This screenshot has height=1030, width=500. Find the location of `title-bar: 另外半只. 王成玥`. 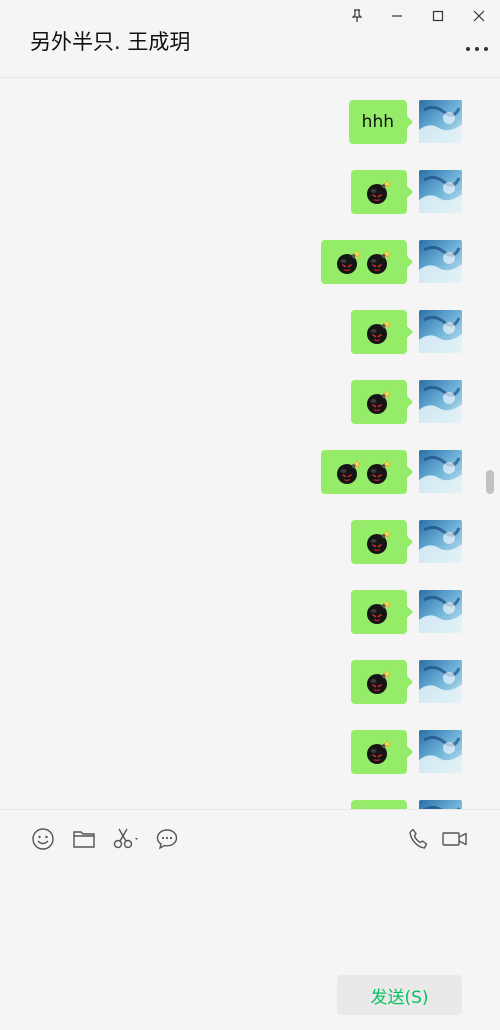

title-bar: 另外半只. 王成玥 is located at coordinates (250, 39).